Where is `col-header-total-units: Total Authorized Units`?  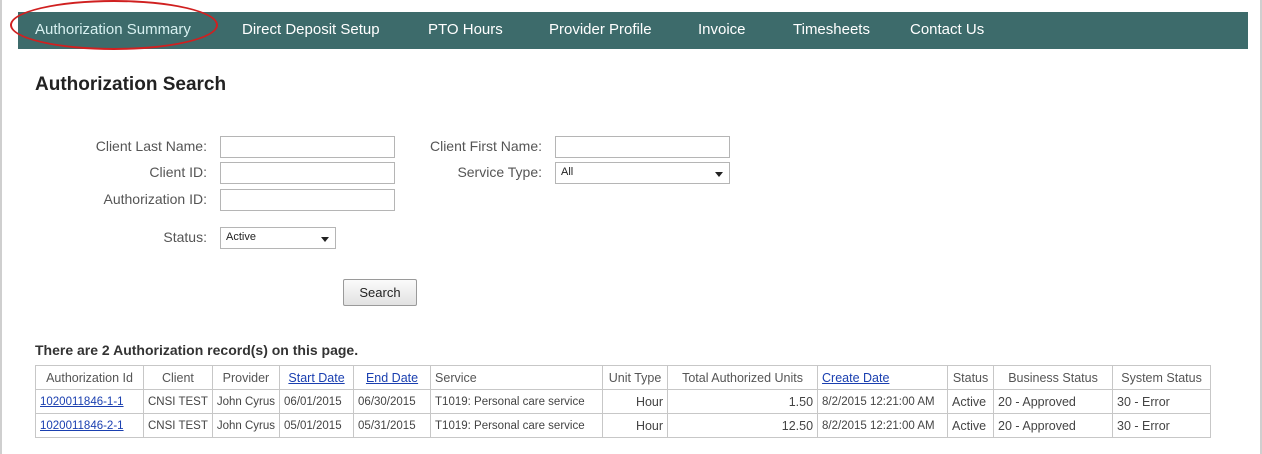
col-header-total-units: Total Authorized Units is located at coordinates (743, 377).